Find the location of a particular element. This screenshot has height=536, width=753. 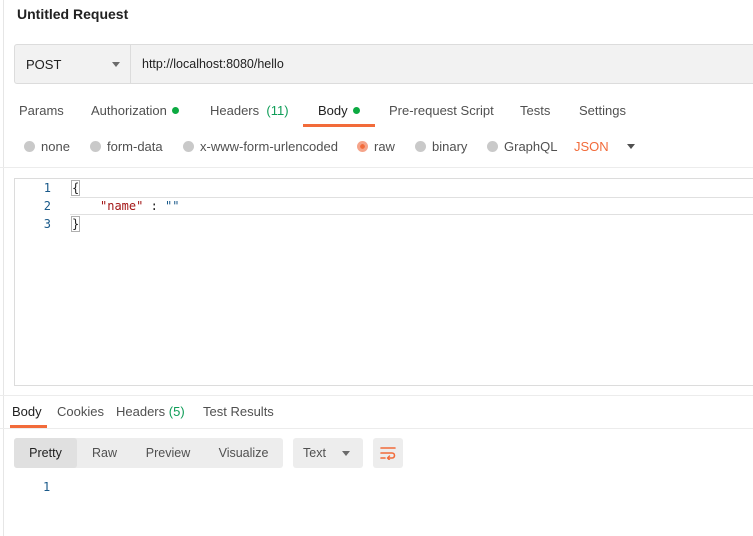

radio-label: GraphQL is located at coordinates (531, 146).